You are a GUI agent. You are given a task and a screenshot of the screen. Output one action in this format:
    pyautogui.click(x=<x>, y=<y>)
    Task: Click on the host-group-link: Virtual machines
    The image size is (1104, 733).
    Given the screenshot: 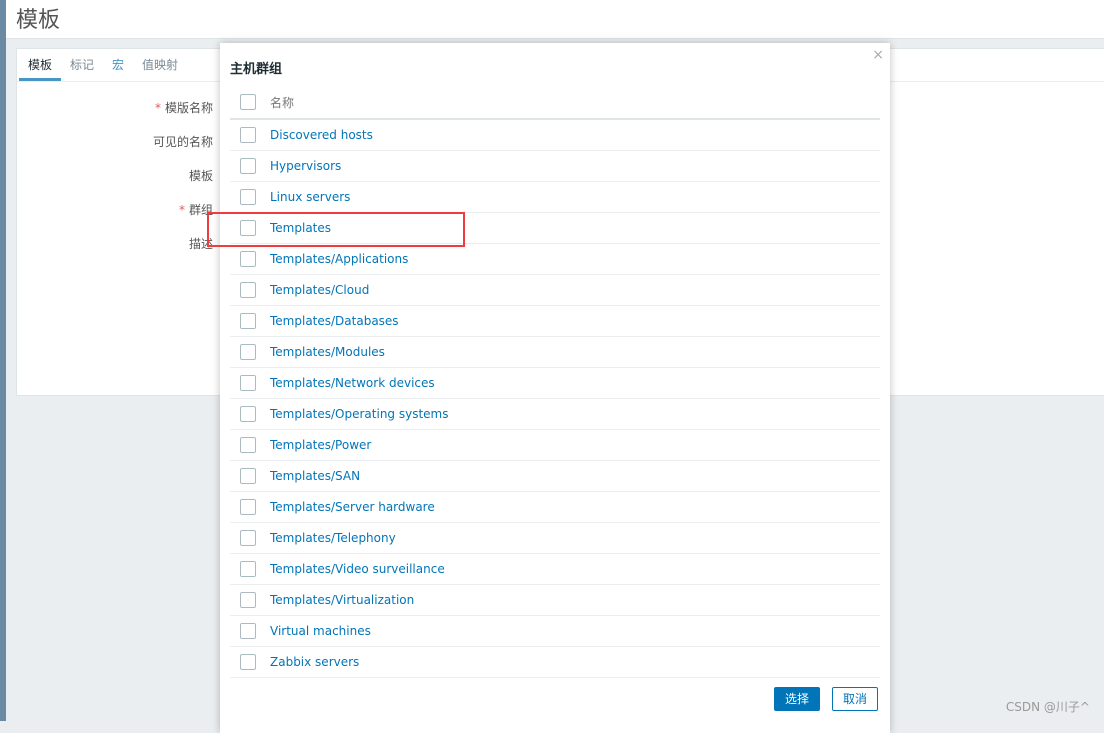 What is the action you would take?
    pyautogui.click(x=320, y=631)
    